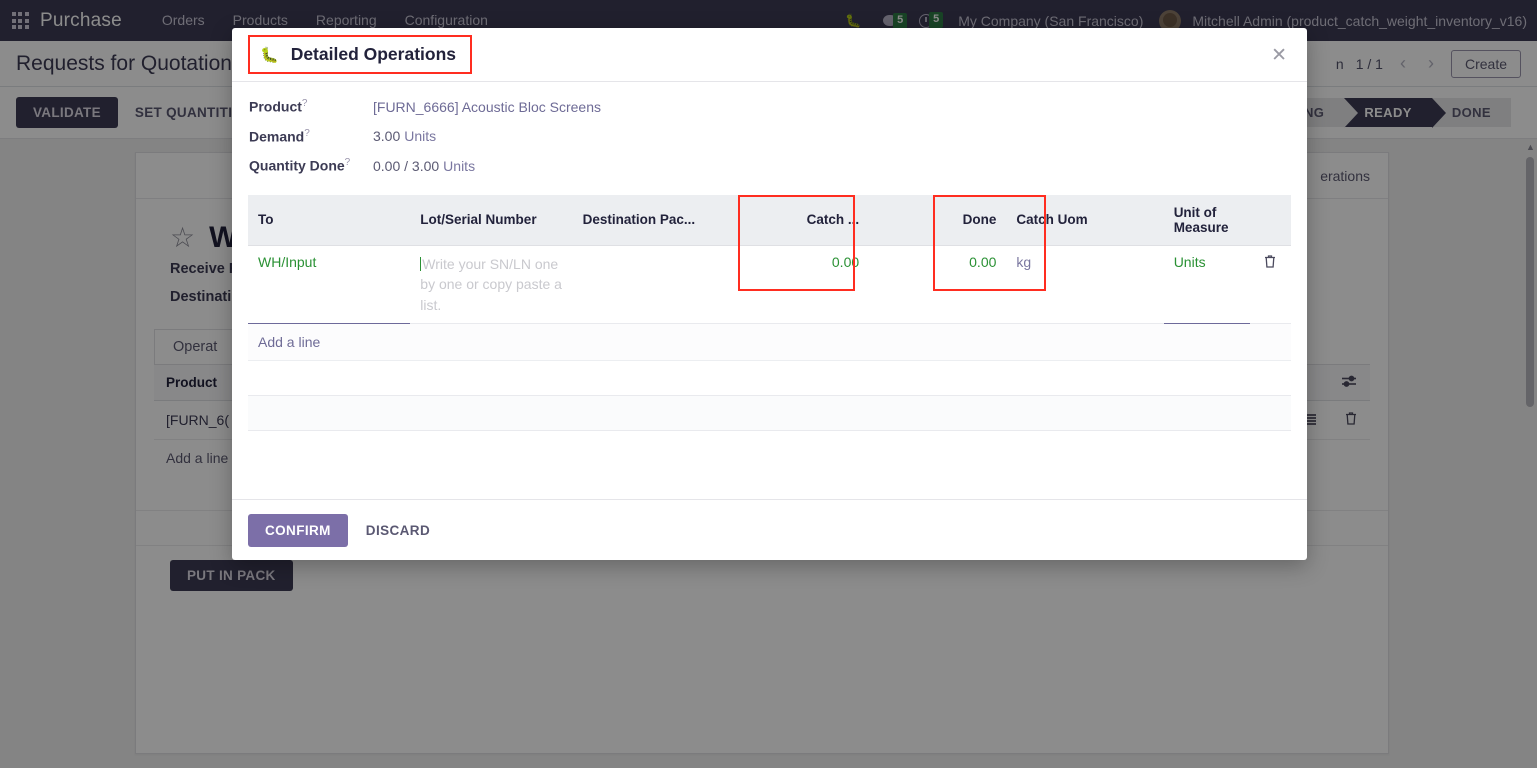  What do you see at coordinates (491, 220) in the screenshot?
I see `column-lot-serial-number: Lot/Serial Number` at bounding box center [491, 220].